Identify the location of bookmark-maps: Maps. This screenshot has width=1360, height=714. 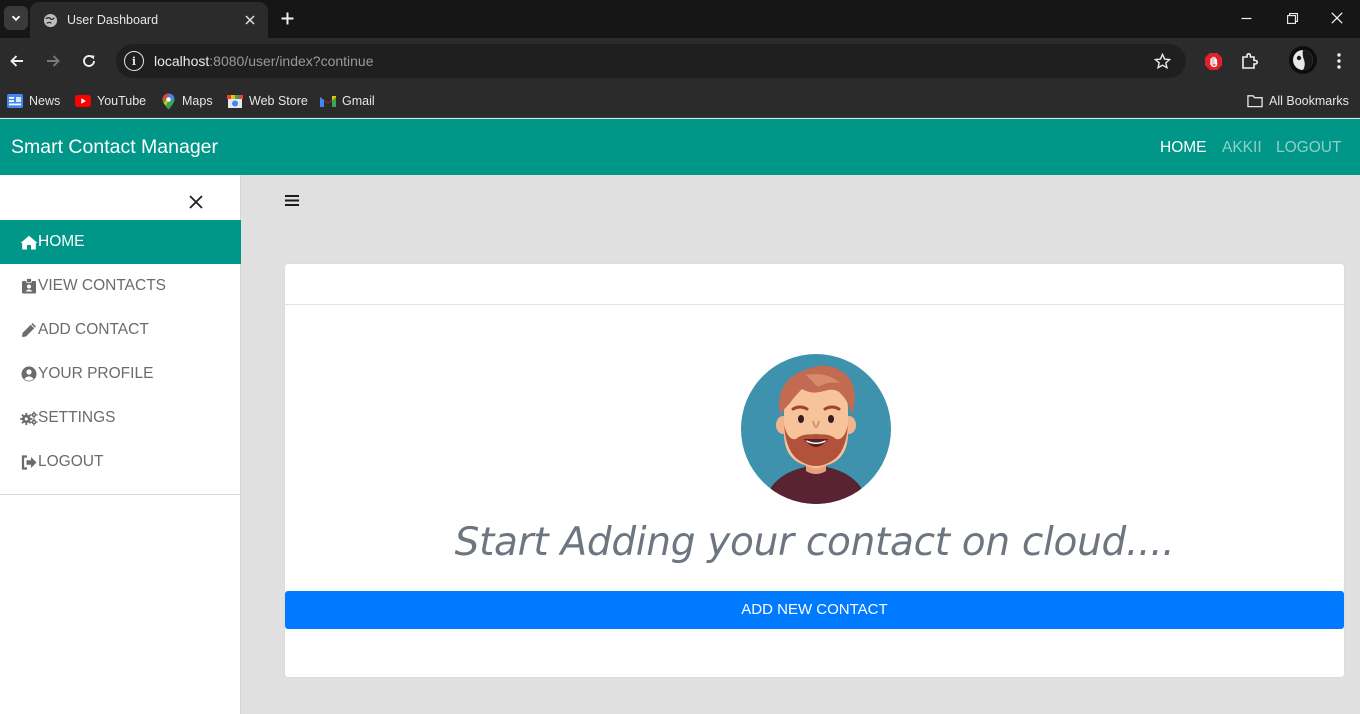
(186, 101).